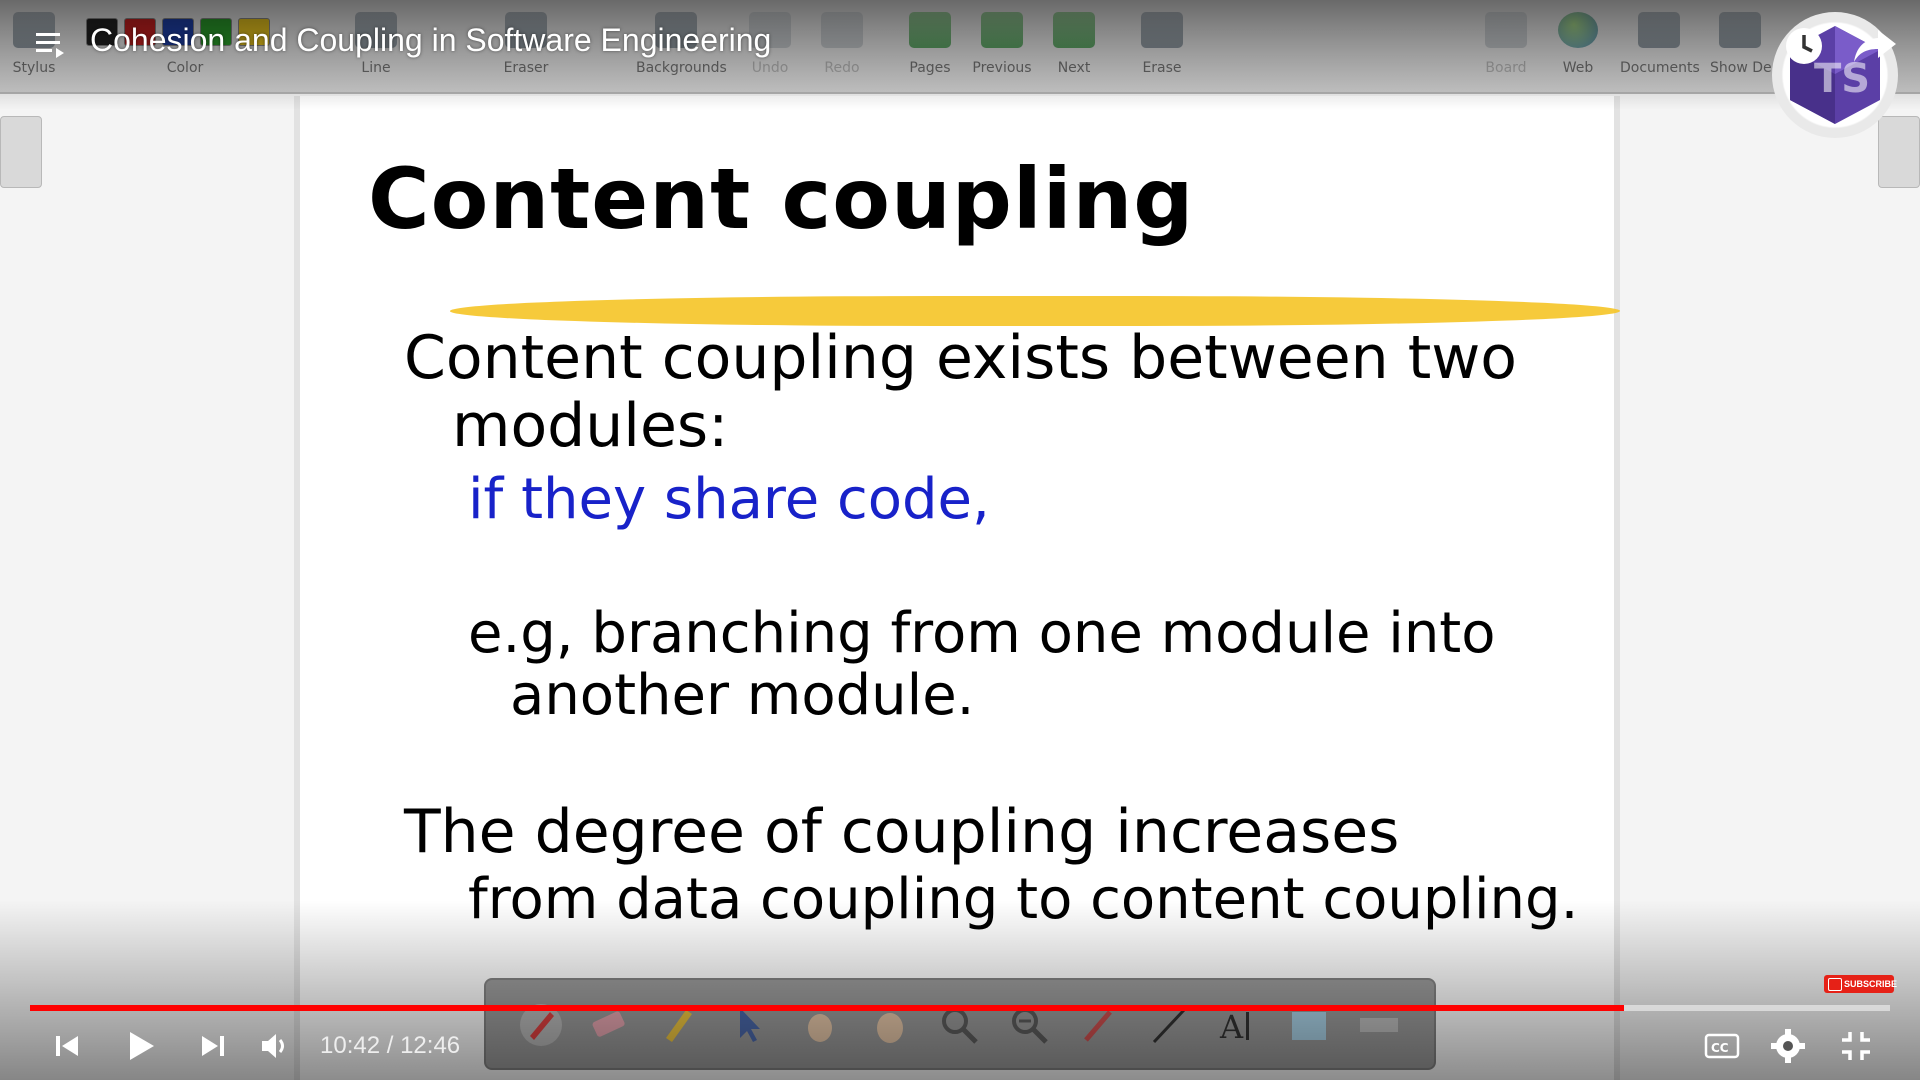 The height and width of the screenshot is (1080, 1920). What do you see at coordinates (1162, 30) in the screenshot?
I see `erase-icon` at bounding box center [1162, 30].